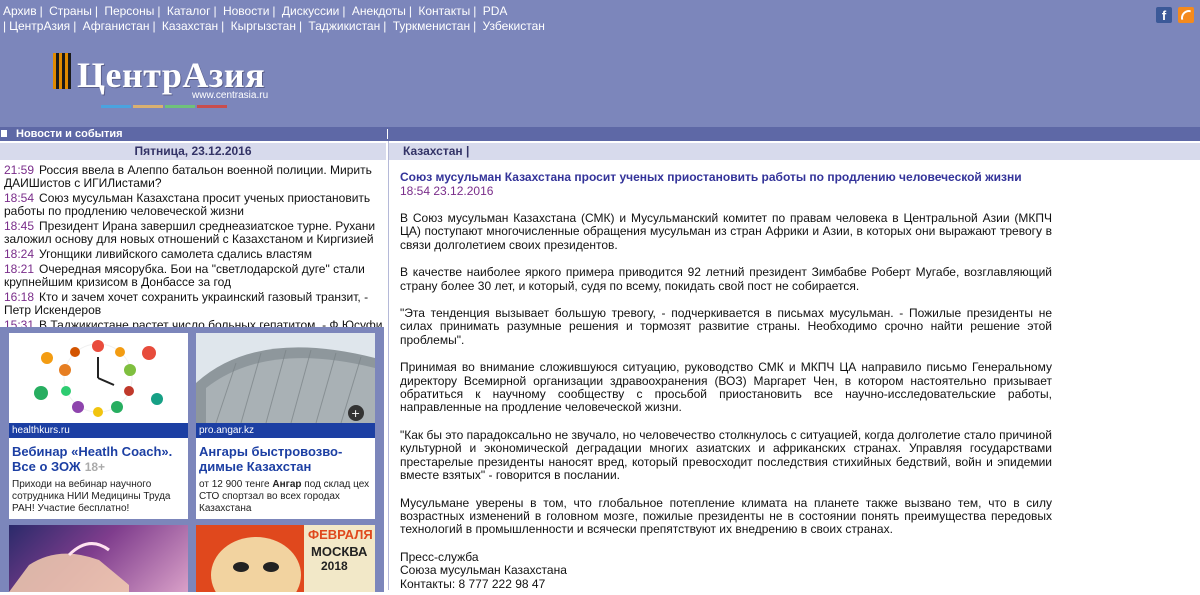 This screenshot has height=595, width=1200. I want to click on ad-source: healthkurs.ru, so click(98, 430).